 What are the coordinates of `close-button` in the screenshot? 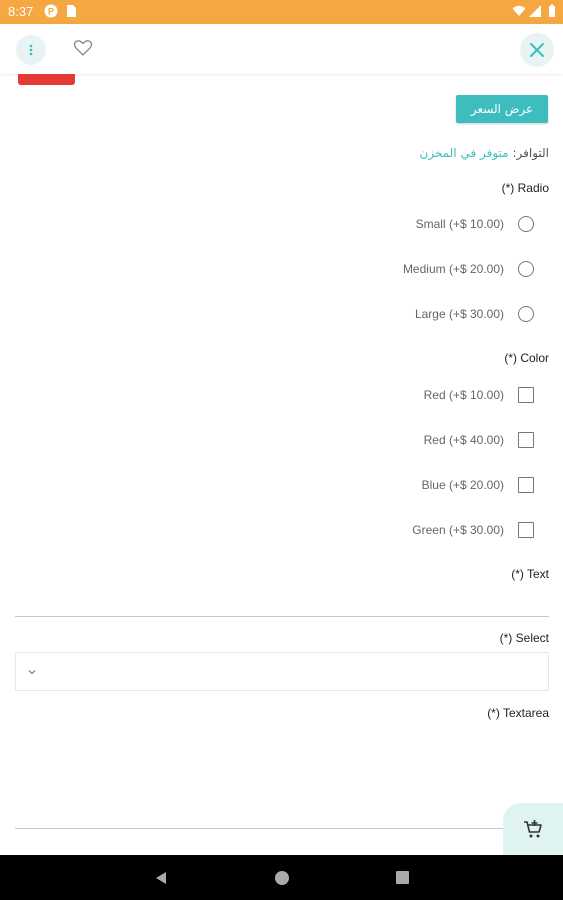 It's located at (537, 50).